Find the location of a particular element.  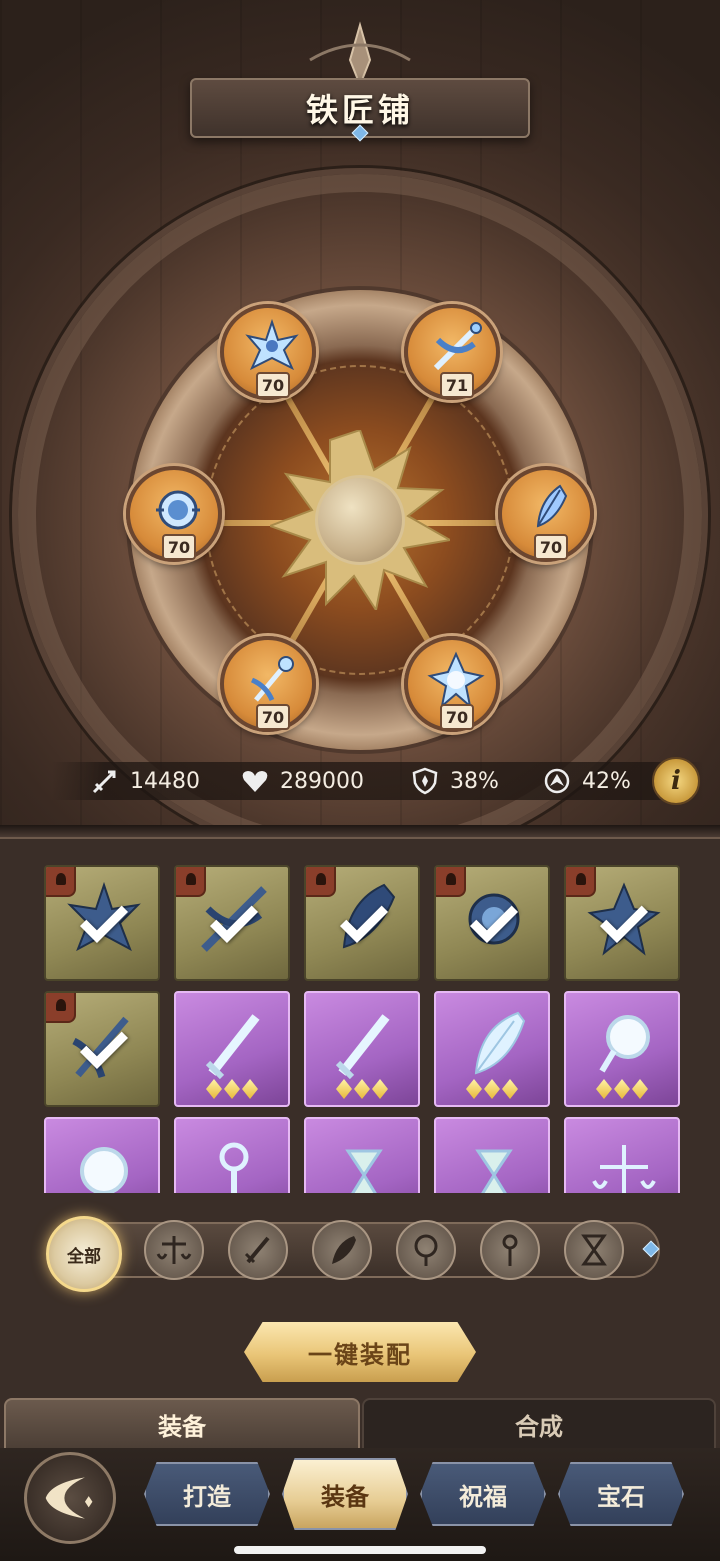

home-indicator is located at coordinates (360, 1550).